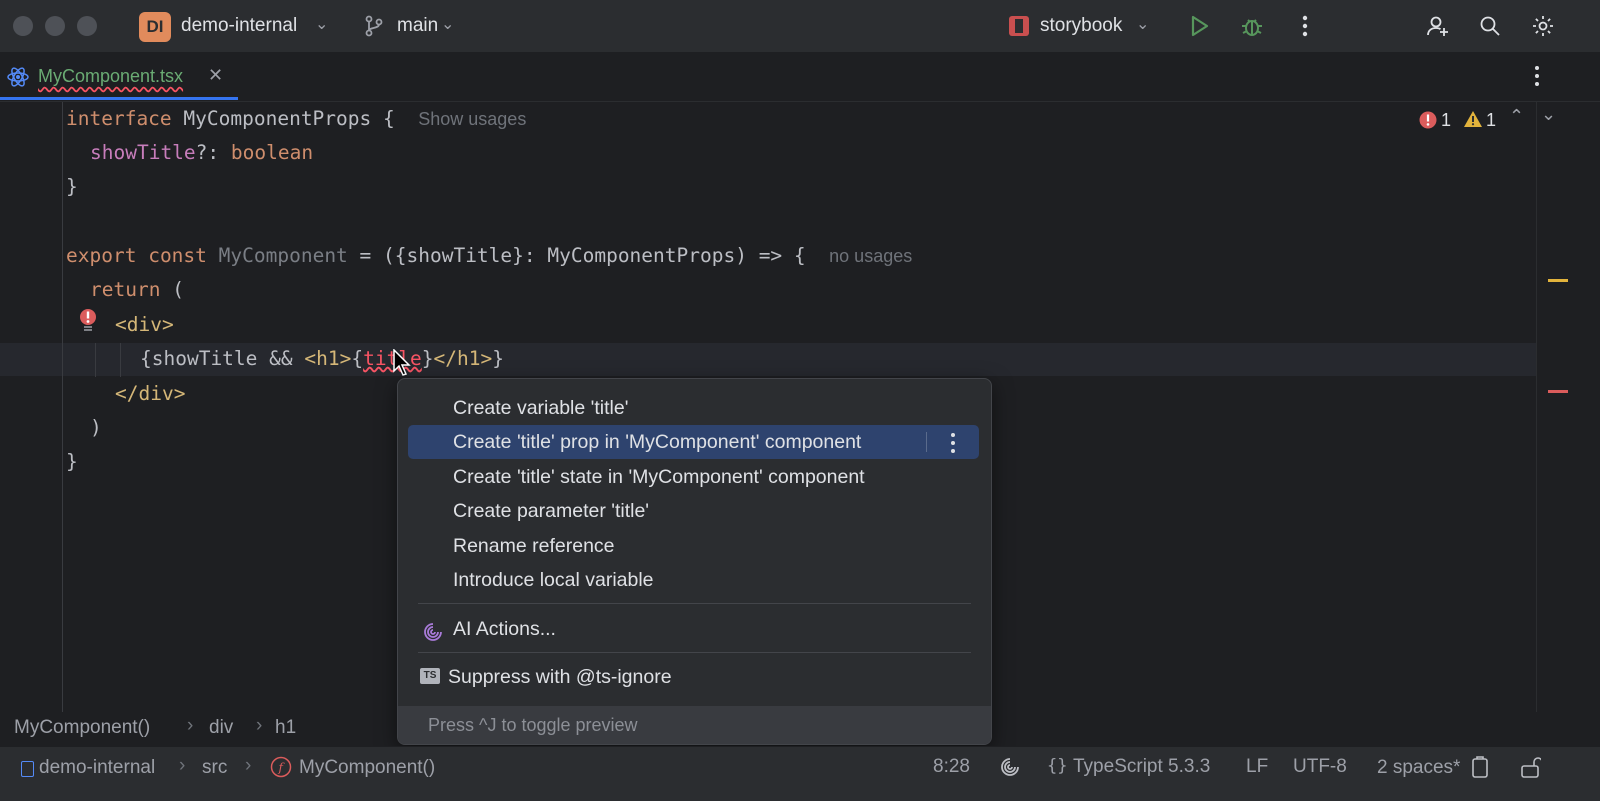 The height and width of the screenshot is (801, 1600). What do you see at coordinates (1428, 122) in the screenshot?
I see `error-count-icon` at bounding box center [1428, 122].